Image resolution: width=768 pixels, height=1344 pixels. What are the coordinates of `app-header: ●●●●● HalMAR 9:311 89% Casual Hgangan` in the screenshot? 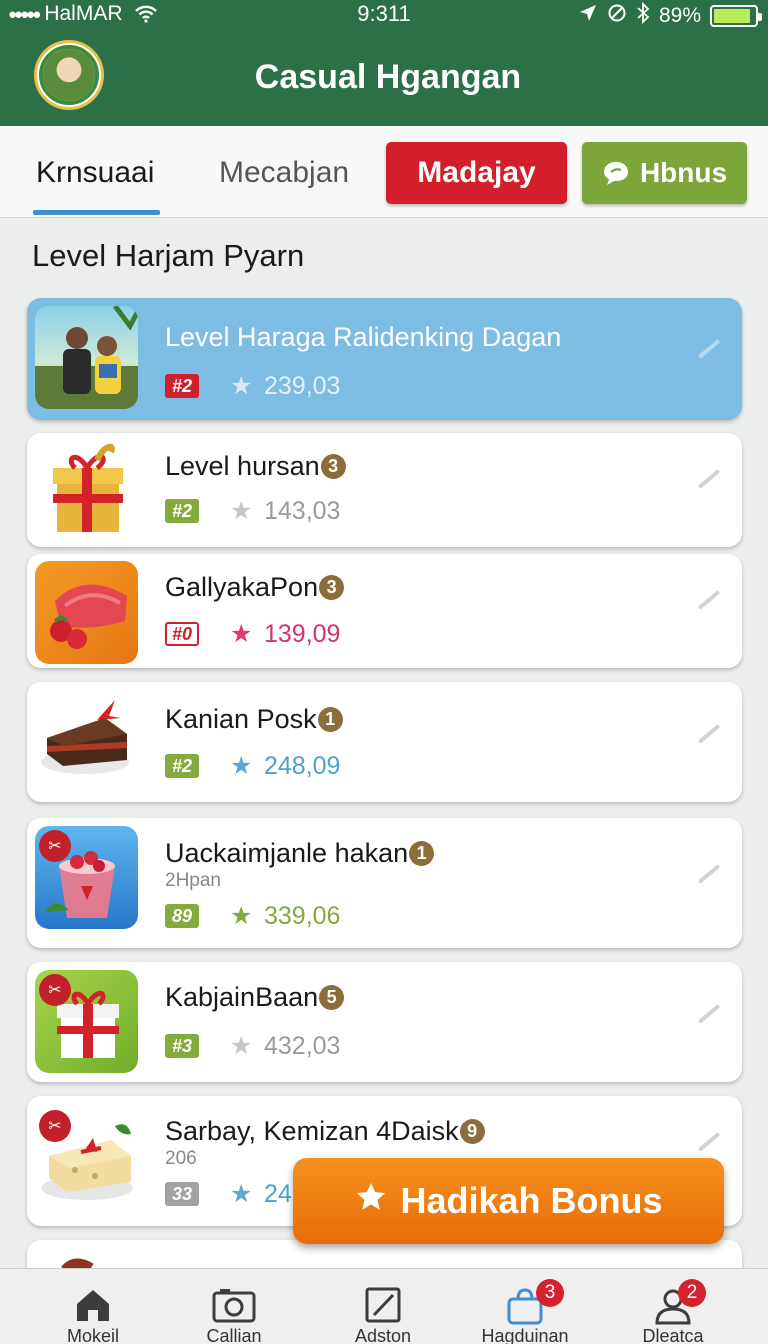 It's located at (384, 63).